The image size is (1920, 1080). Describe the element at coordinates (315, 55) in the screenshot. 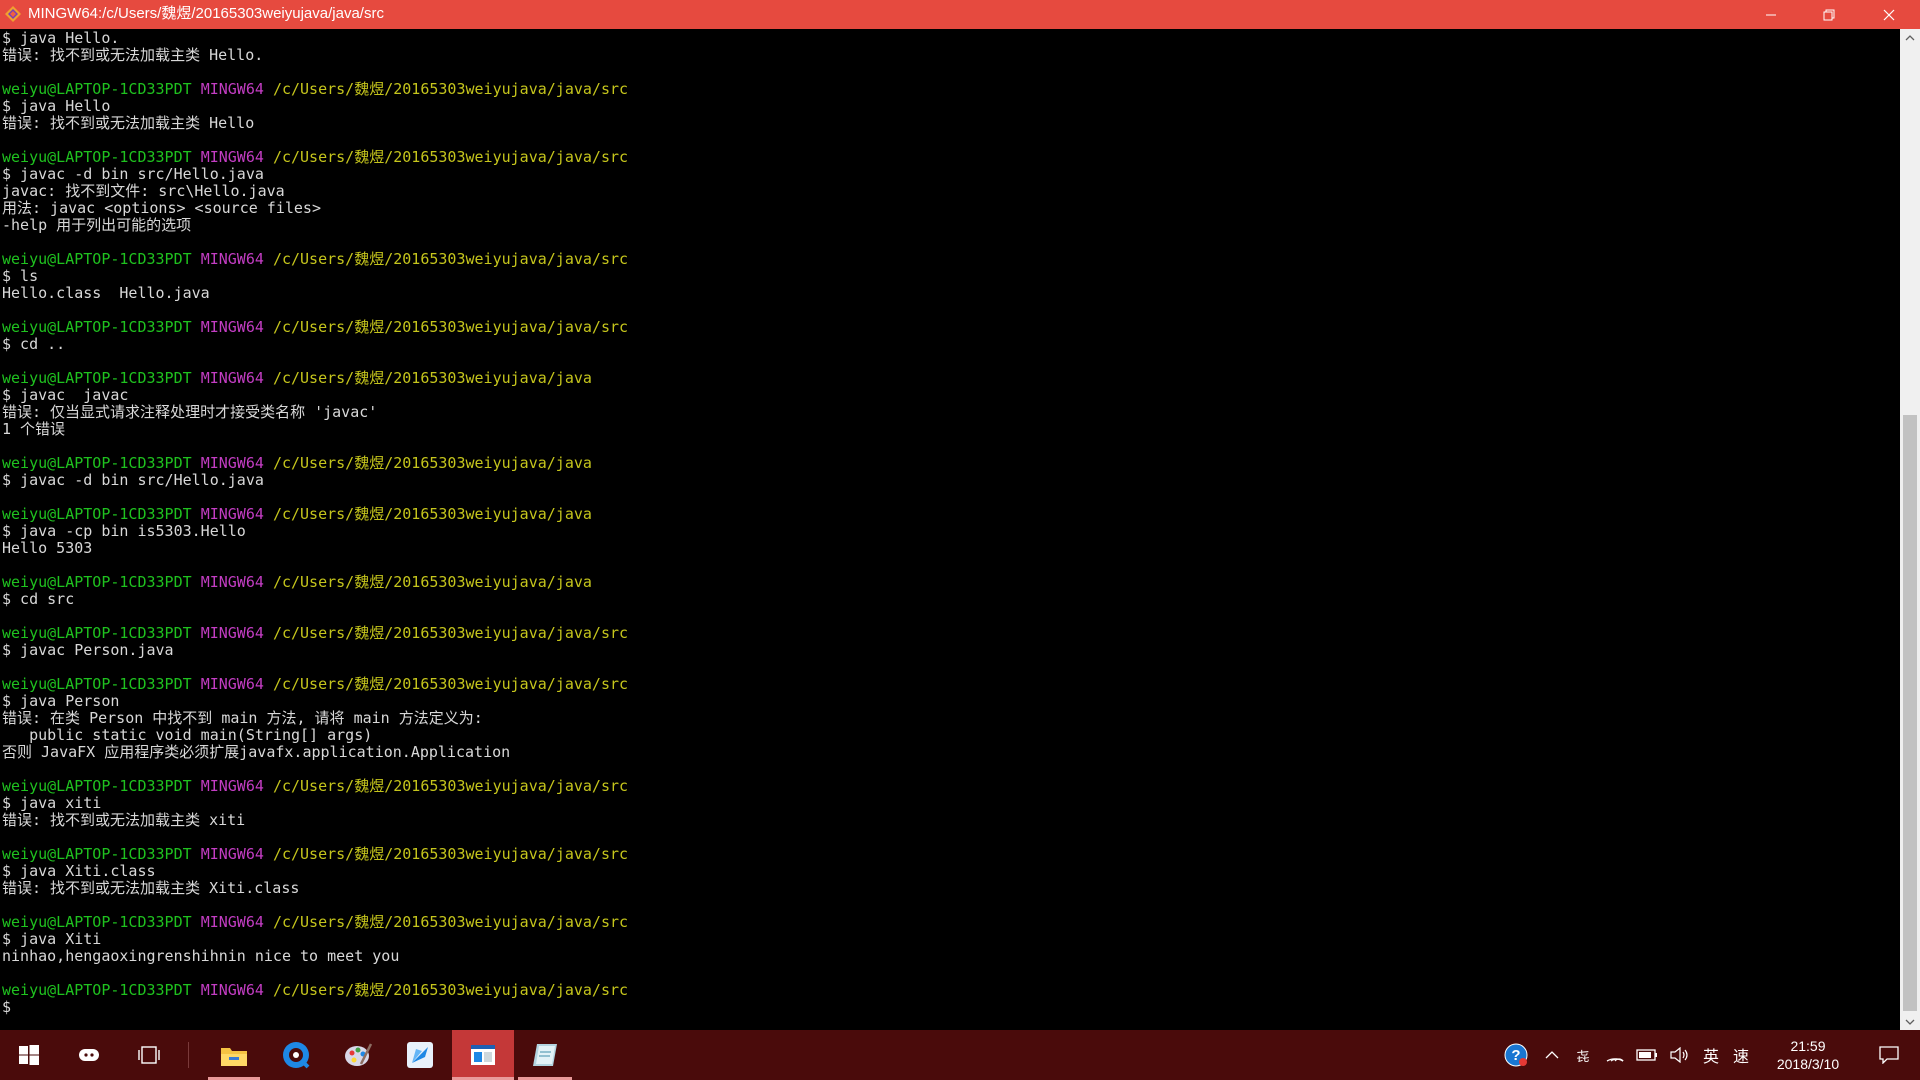

I see `terminal-line: 错误: 找不到或无法加载主类 Hello.` at that location.